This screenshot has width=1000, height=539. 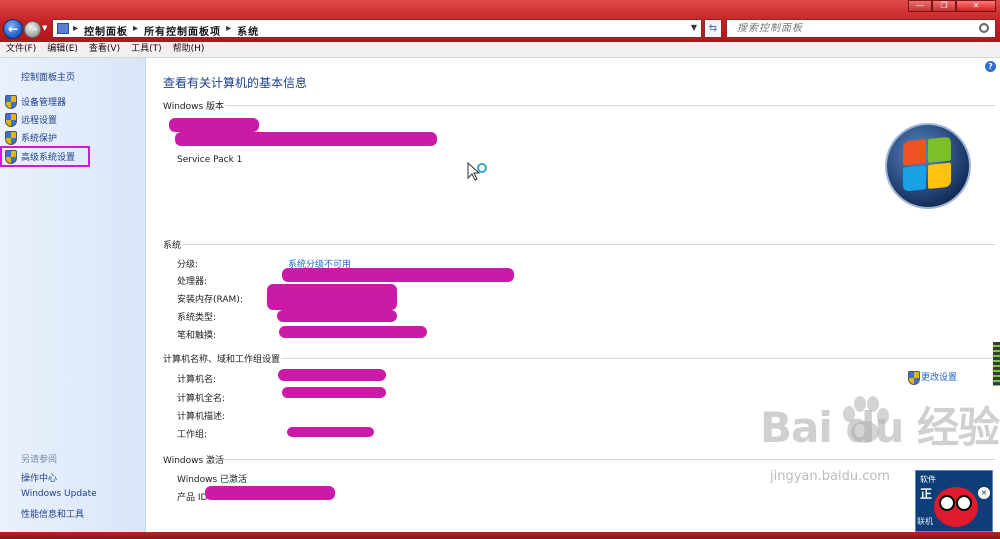 What do you see at coordinates (996, 364) in the screenshot?
I see `side-meter-widget` at bounding box center [996, 364].